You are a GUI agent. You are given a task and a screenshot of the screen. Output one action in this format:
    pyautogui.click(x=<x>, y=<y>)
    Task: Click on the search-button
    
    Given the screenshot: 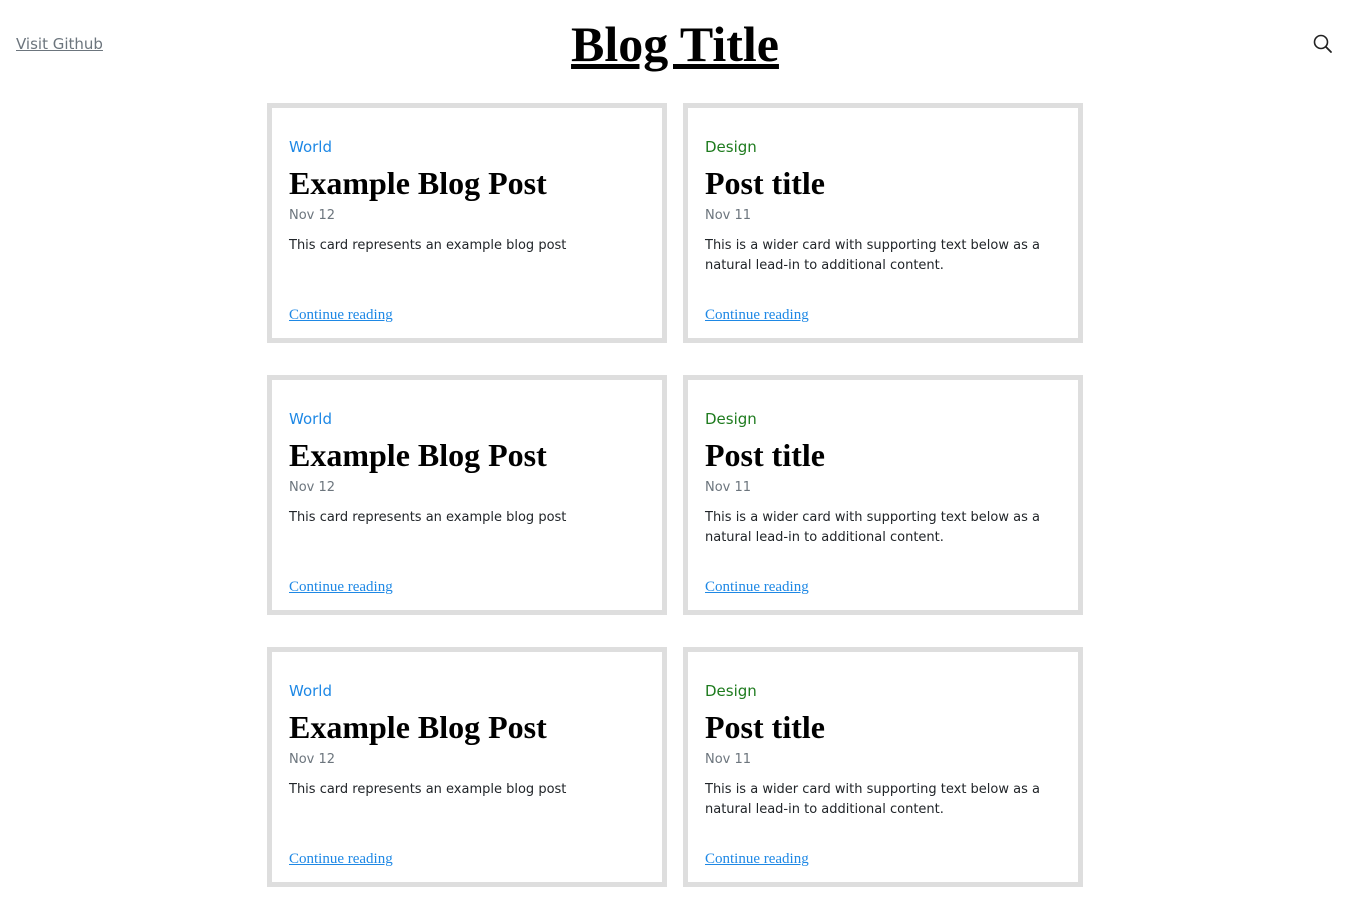 What is the action you would take?
    pyautogui.click(x=1323, y=44)
    